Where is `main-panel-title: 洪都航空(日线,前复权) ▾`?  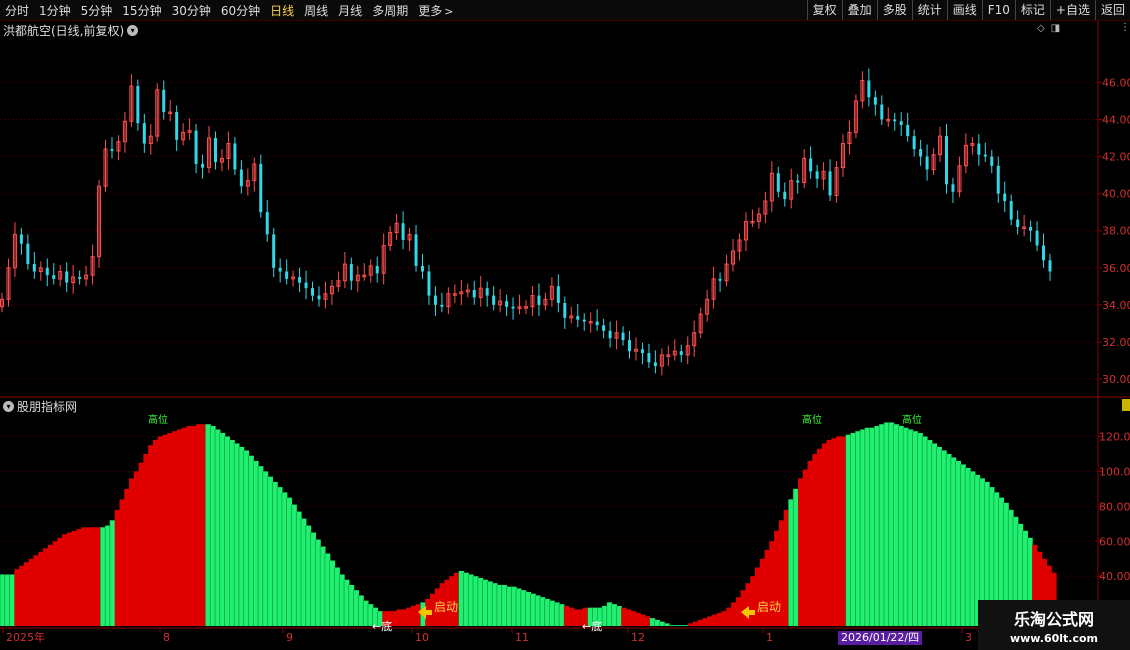
main-panel-title: 洪都航空(日线,前复权) ▾ is located at coordinates (71, 30).